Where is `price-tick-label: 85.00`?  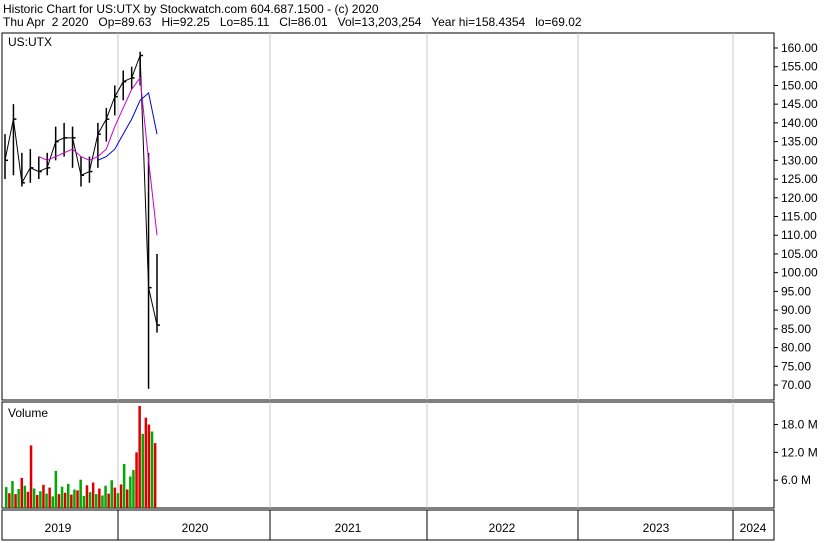
price-tick-label: 85.00 is located at coordinates (796, 329).